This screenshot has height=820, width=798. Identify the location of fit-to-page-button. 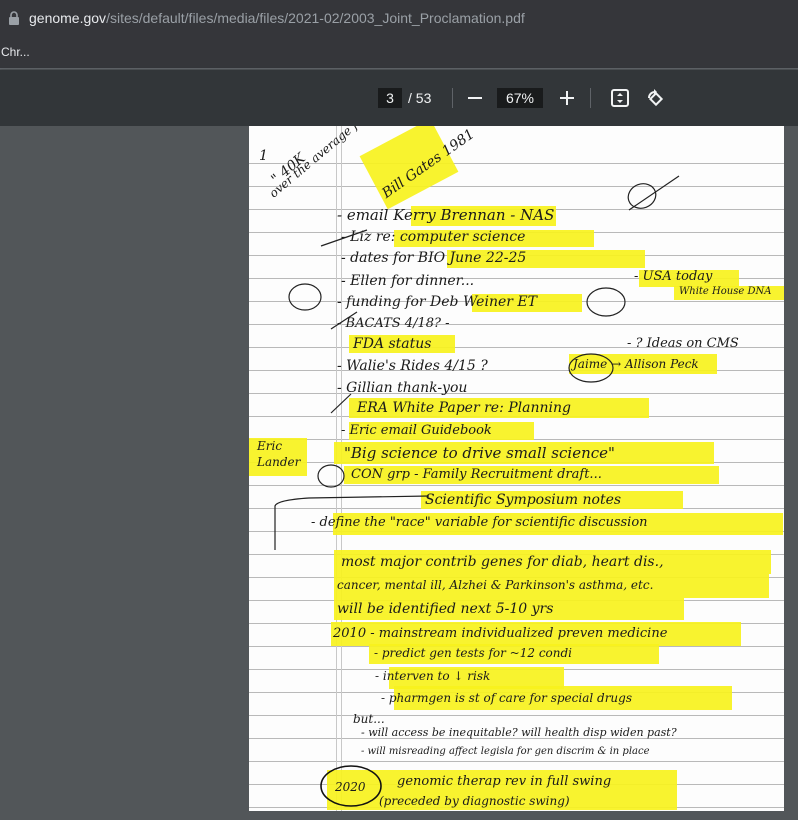
(620, 98).